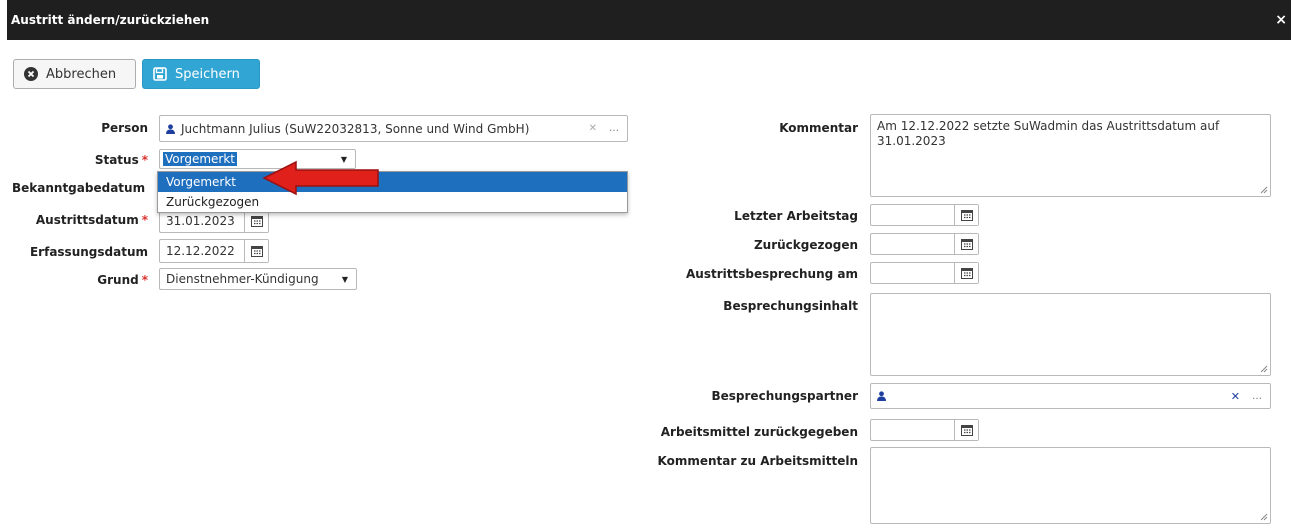  What do you see at coordinates (344, 279) in the screenshot?
I see `chevron-down-icon: ▼` at bounding box center [344, 279].